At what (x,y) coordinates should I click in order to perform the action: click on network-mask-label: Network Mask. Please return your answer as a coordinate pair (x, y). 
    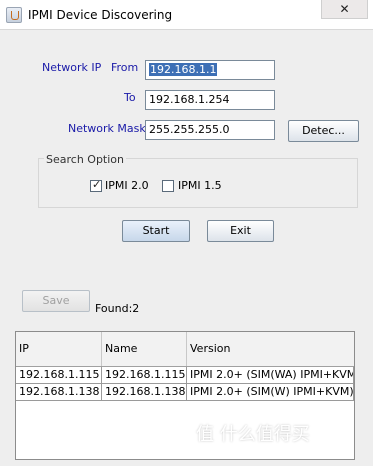
    Looking at the image, I should click on (107, 128).